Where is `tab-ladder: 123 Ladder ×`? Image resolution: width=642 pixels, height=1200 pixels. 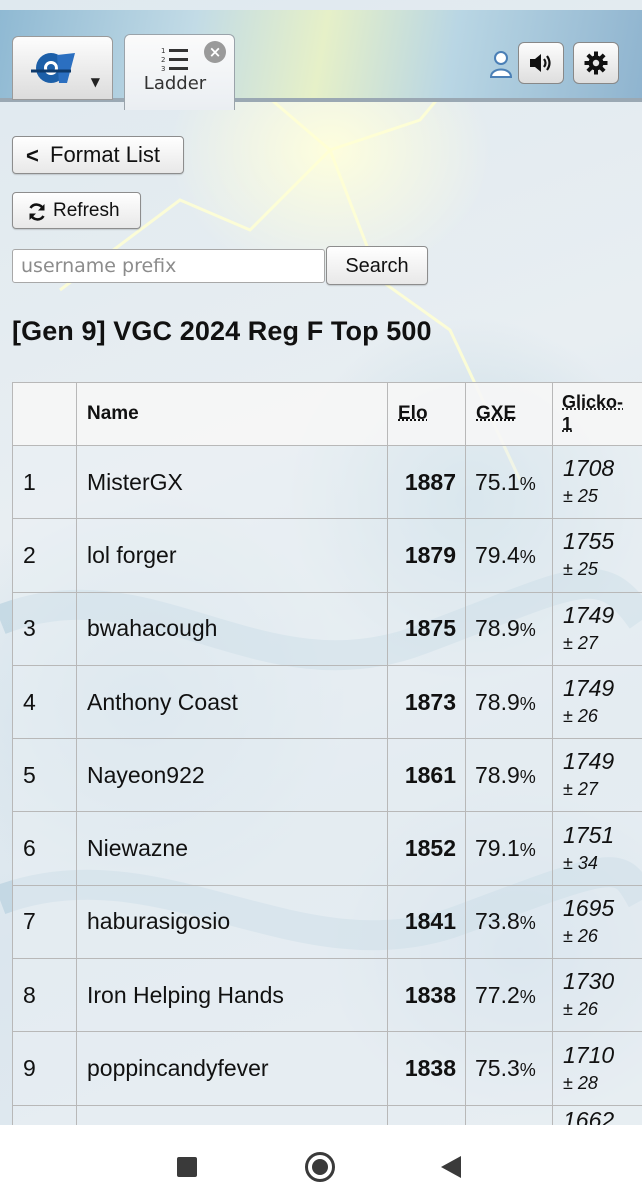
tab-ladder: 123 Ladder × is located at coordinates (179, 72).